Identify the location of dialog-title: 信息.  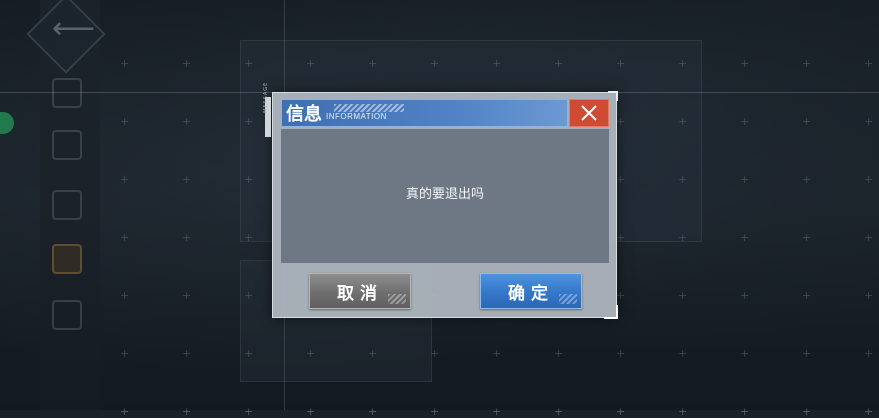
(304, 114).